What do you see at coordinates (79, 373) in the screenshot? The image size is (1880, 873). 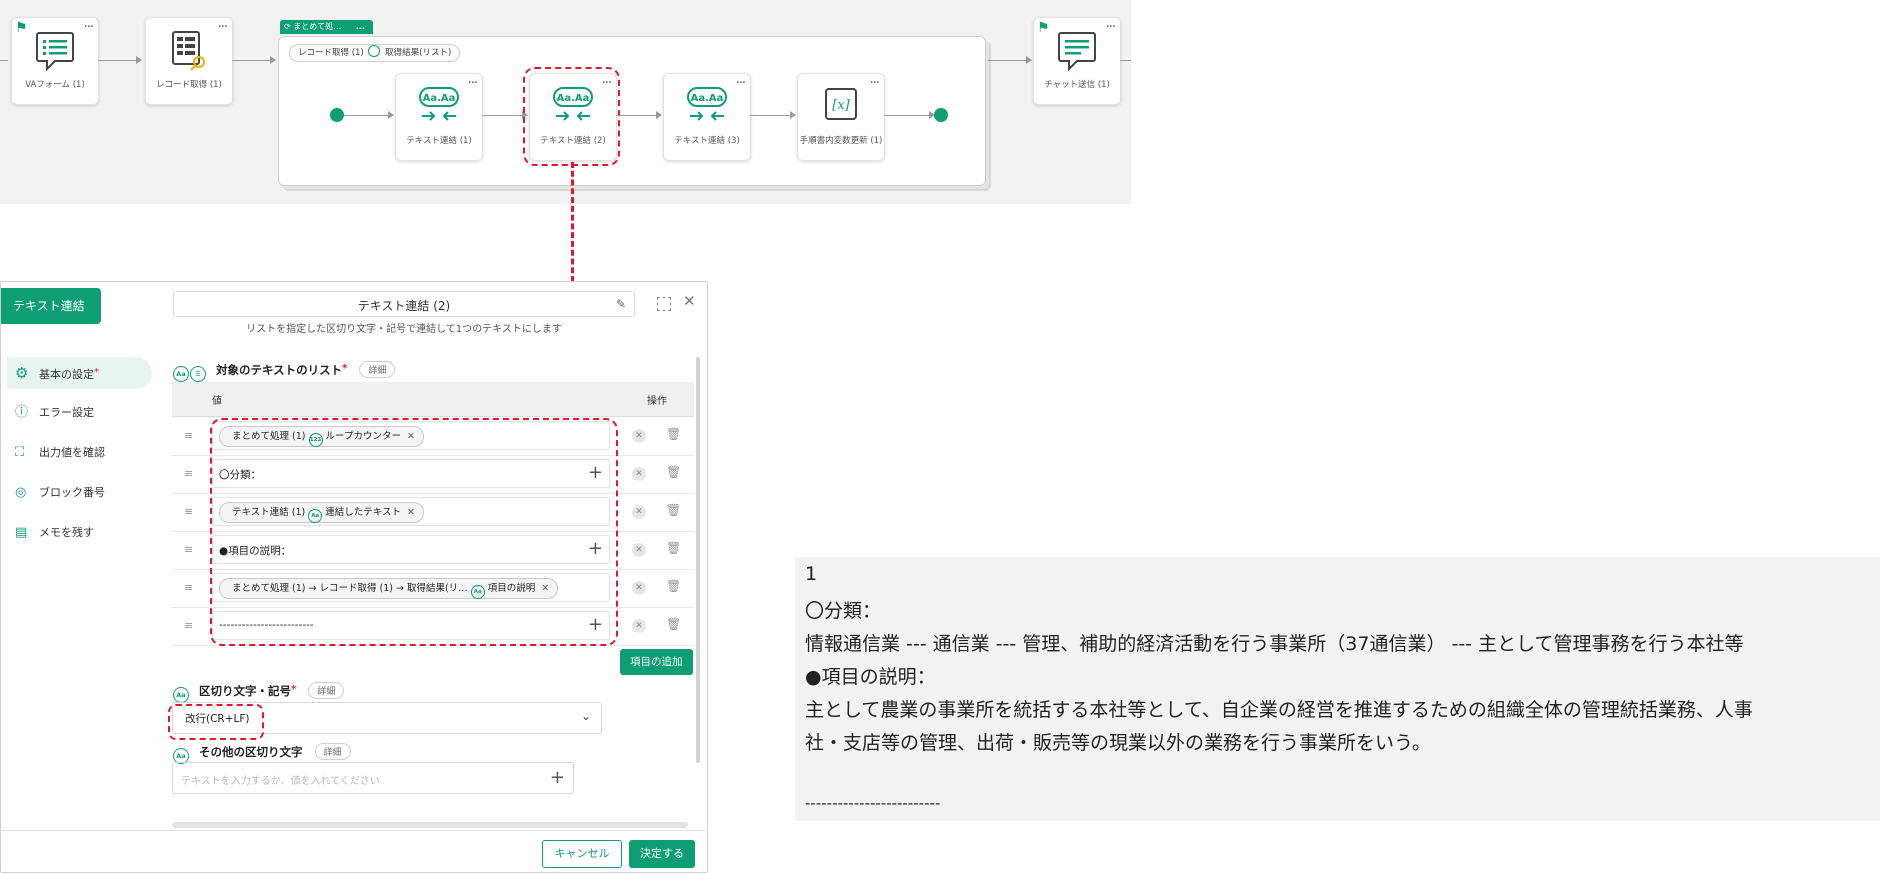 I see `sidebar-item-basic-settings: ⚙ 基本の設定*` at bounding box center [79, 373].